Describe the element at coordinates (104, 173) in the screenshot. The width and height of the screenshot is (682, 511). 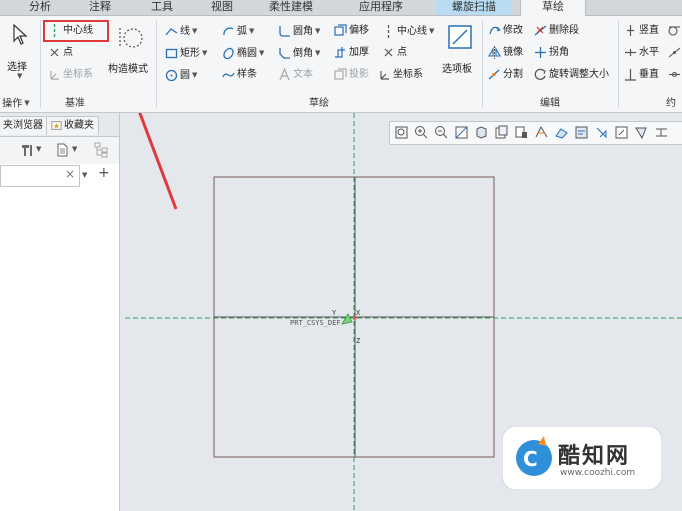
I see `add-icon: +` at that location.